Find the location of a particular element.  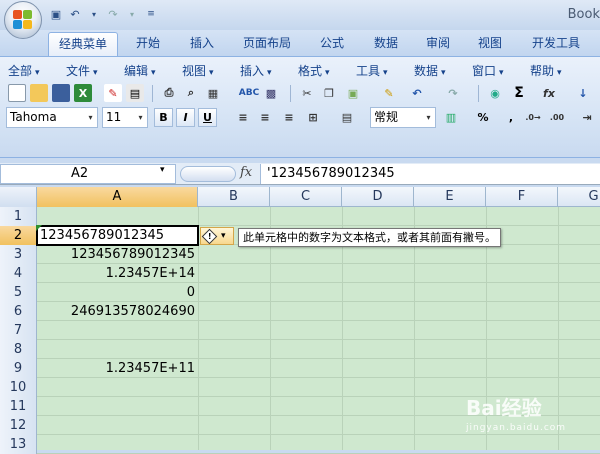

pdf-icon: ✎ is located at coordinates (113, 93).